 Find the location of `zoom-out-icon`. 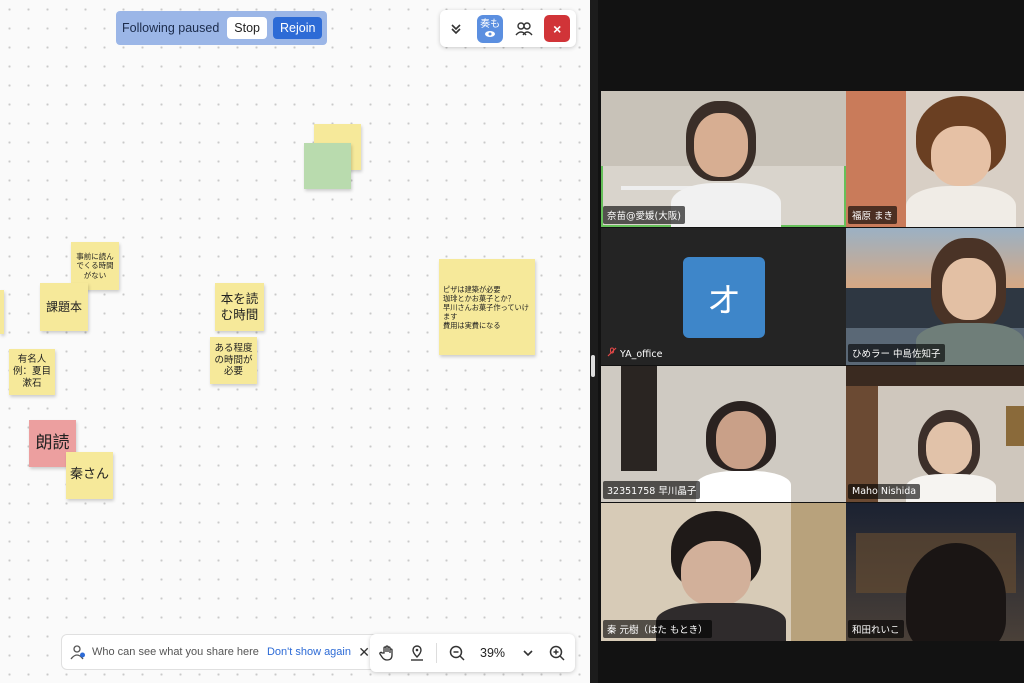

zoom-out-icon is located at coordinates (456, 653).